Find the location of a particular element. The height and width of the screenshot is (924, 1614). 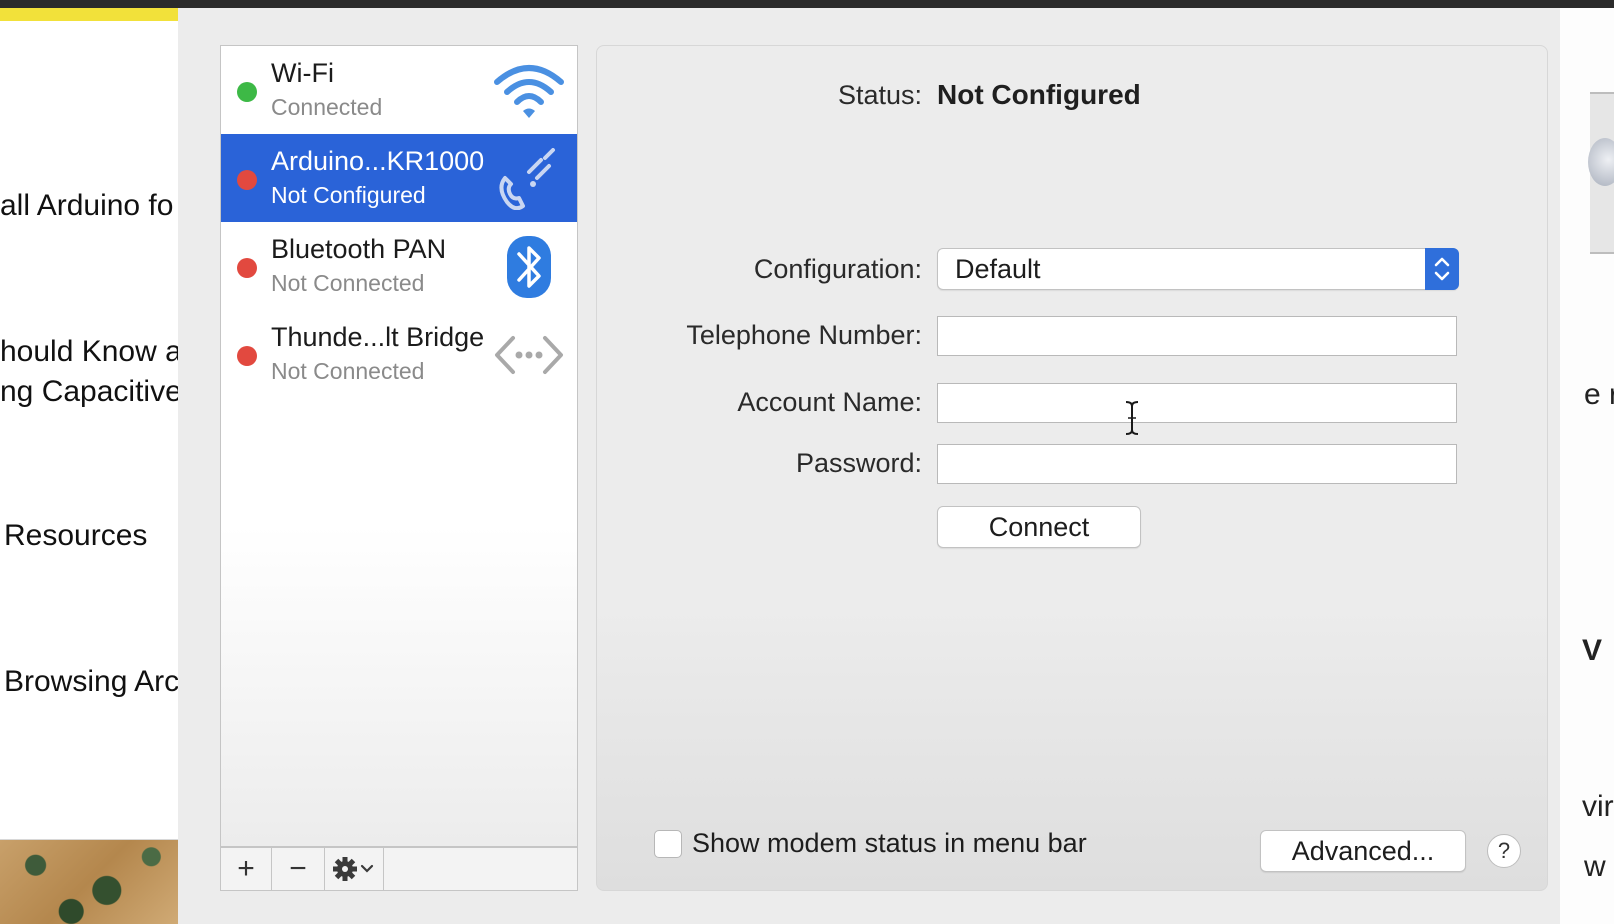

thunderbolt-bridge-icon is located at coordinates (529, 355).